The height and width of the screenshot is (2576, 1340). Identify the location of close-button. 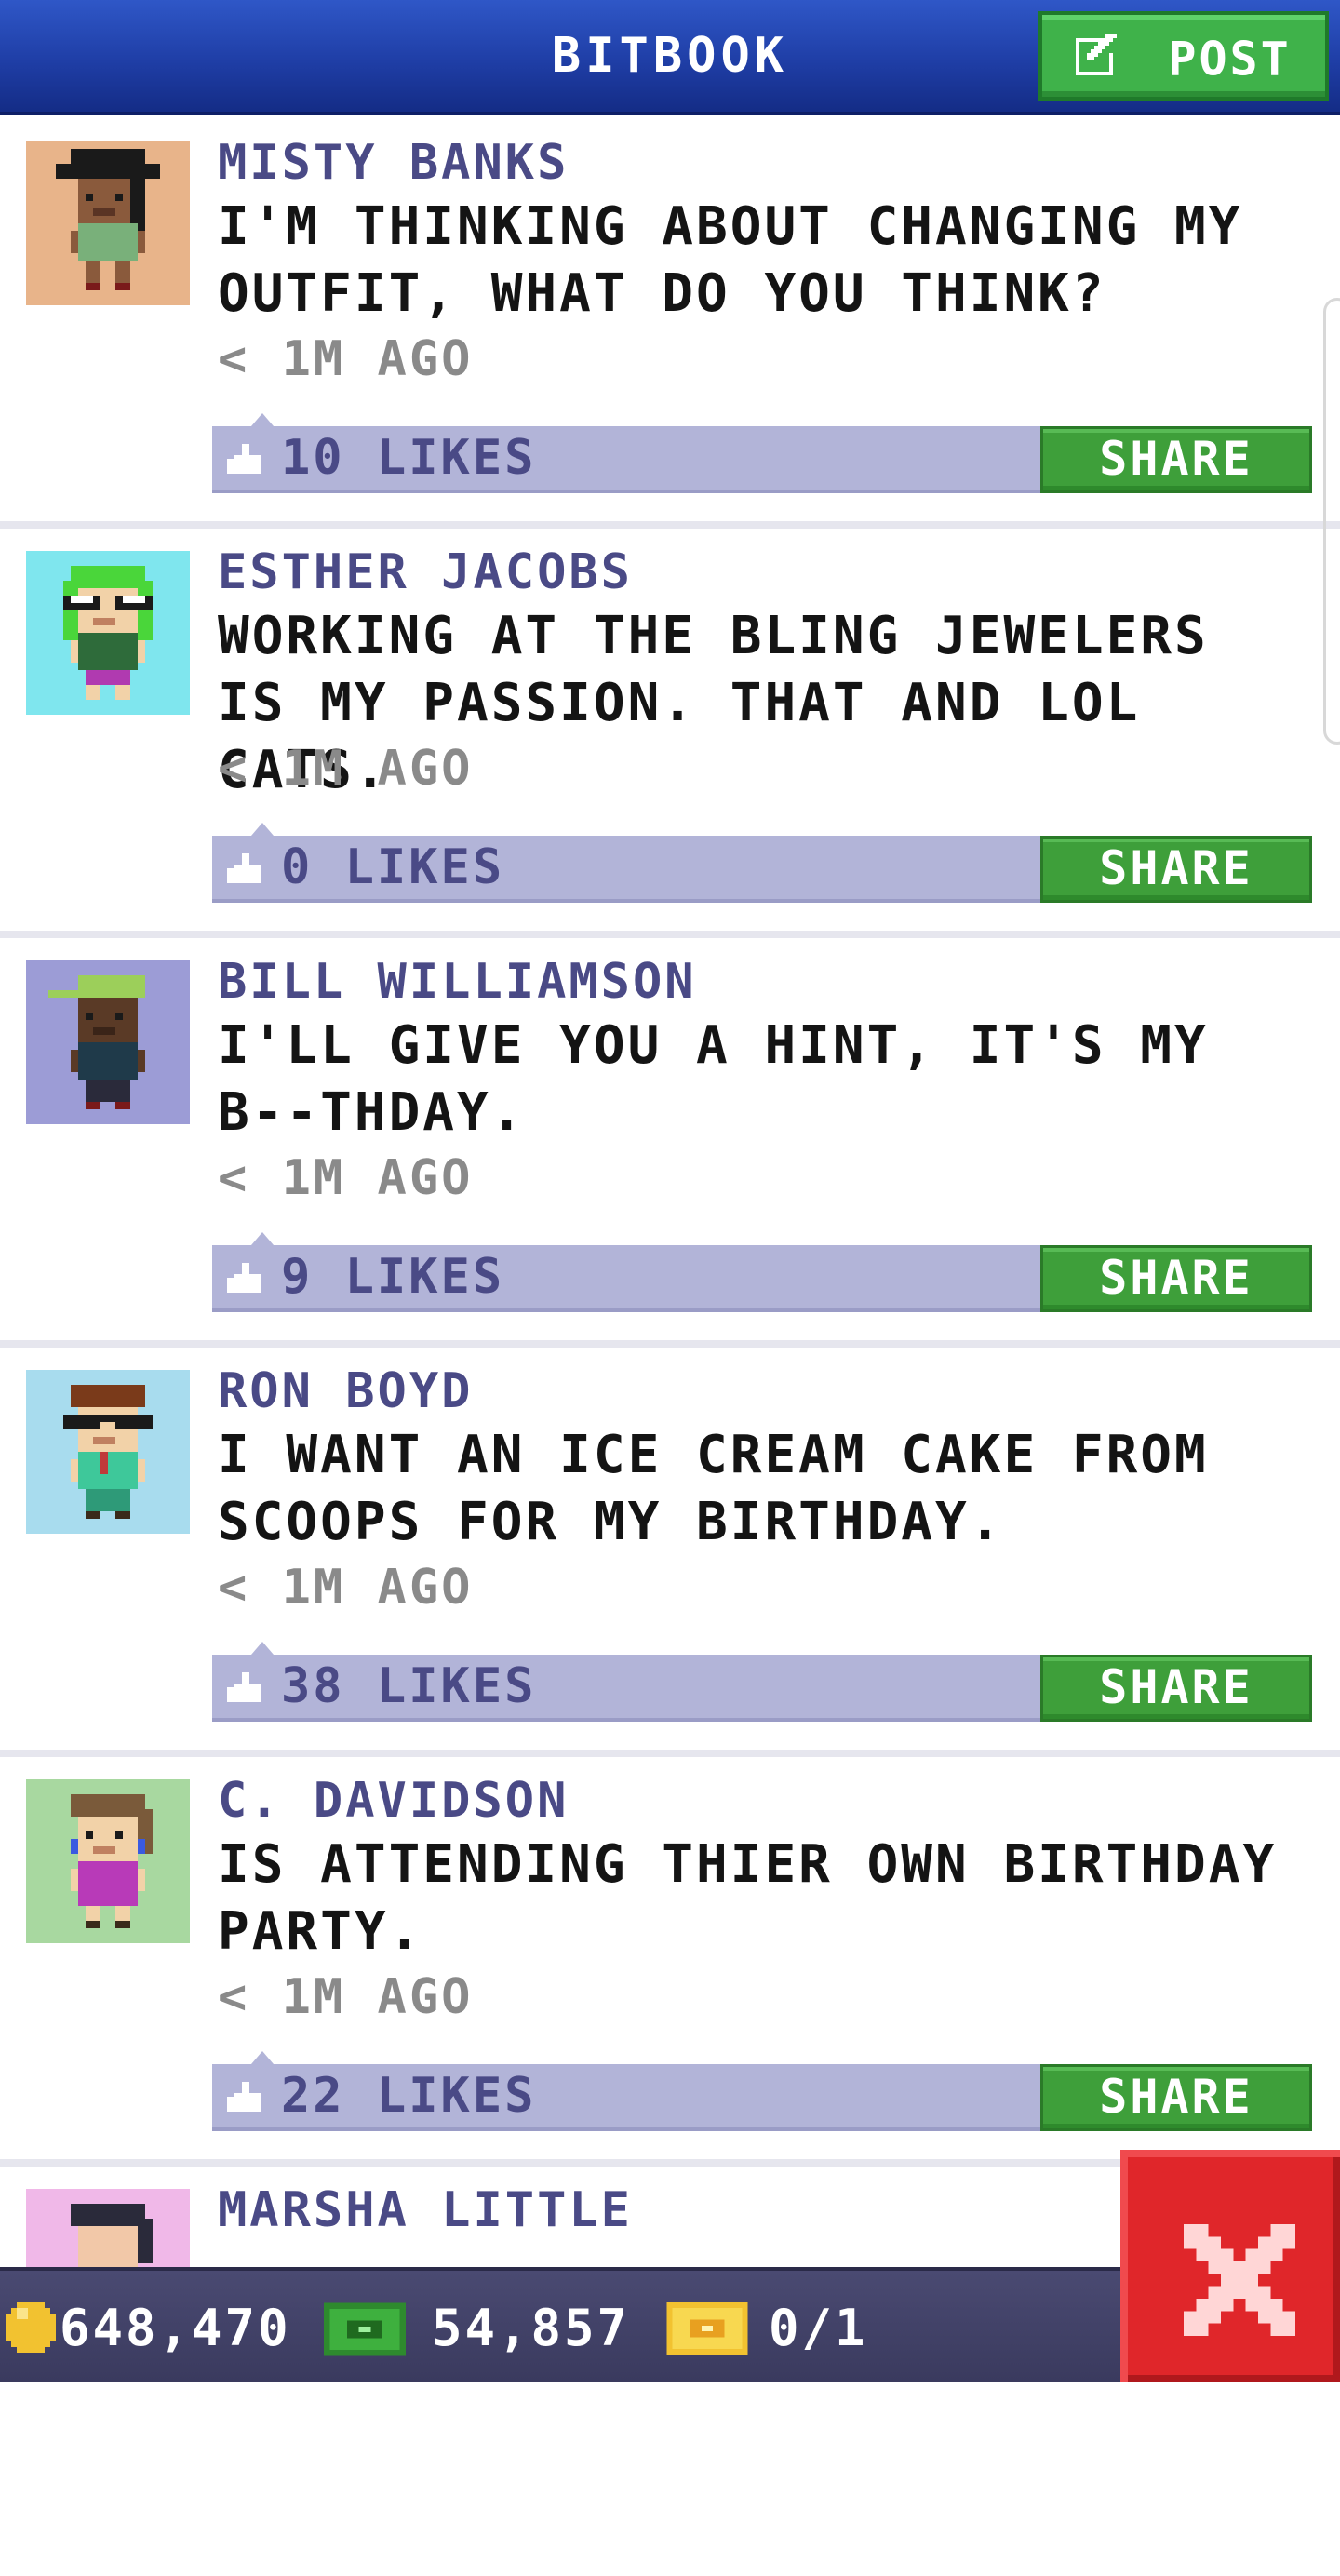
(1230, 2266).